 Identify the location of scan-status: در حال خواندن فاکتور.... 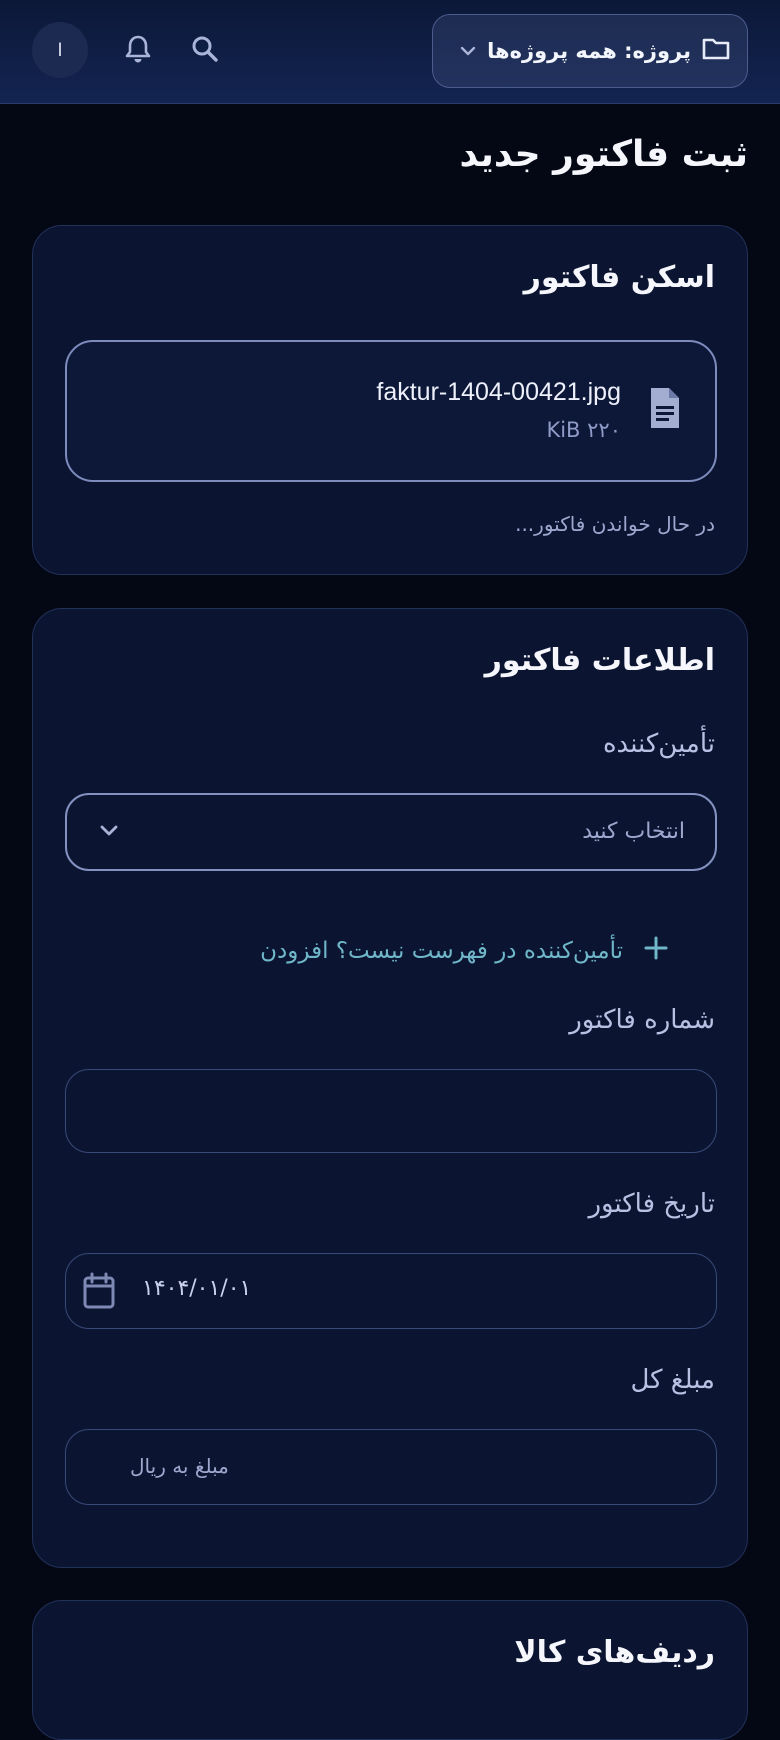
(615, 524).